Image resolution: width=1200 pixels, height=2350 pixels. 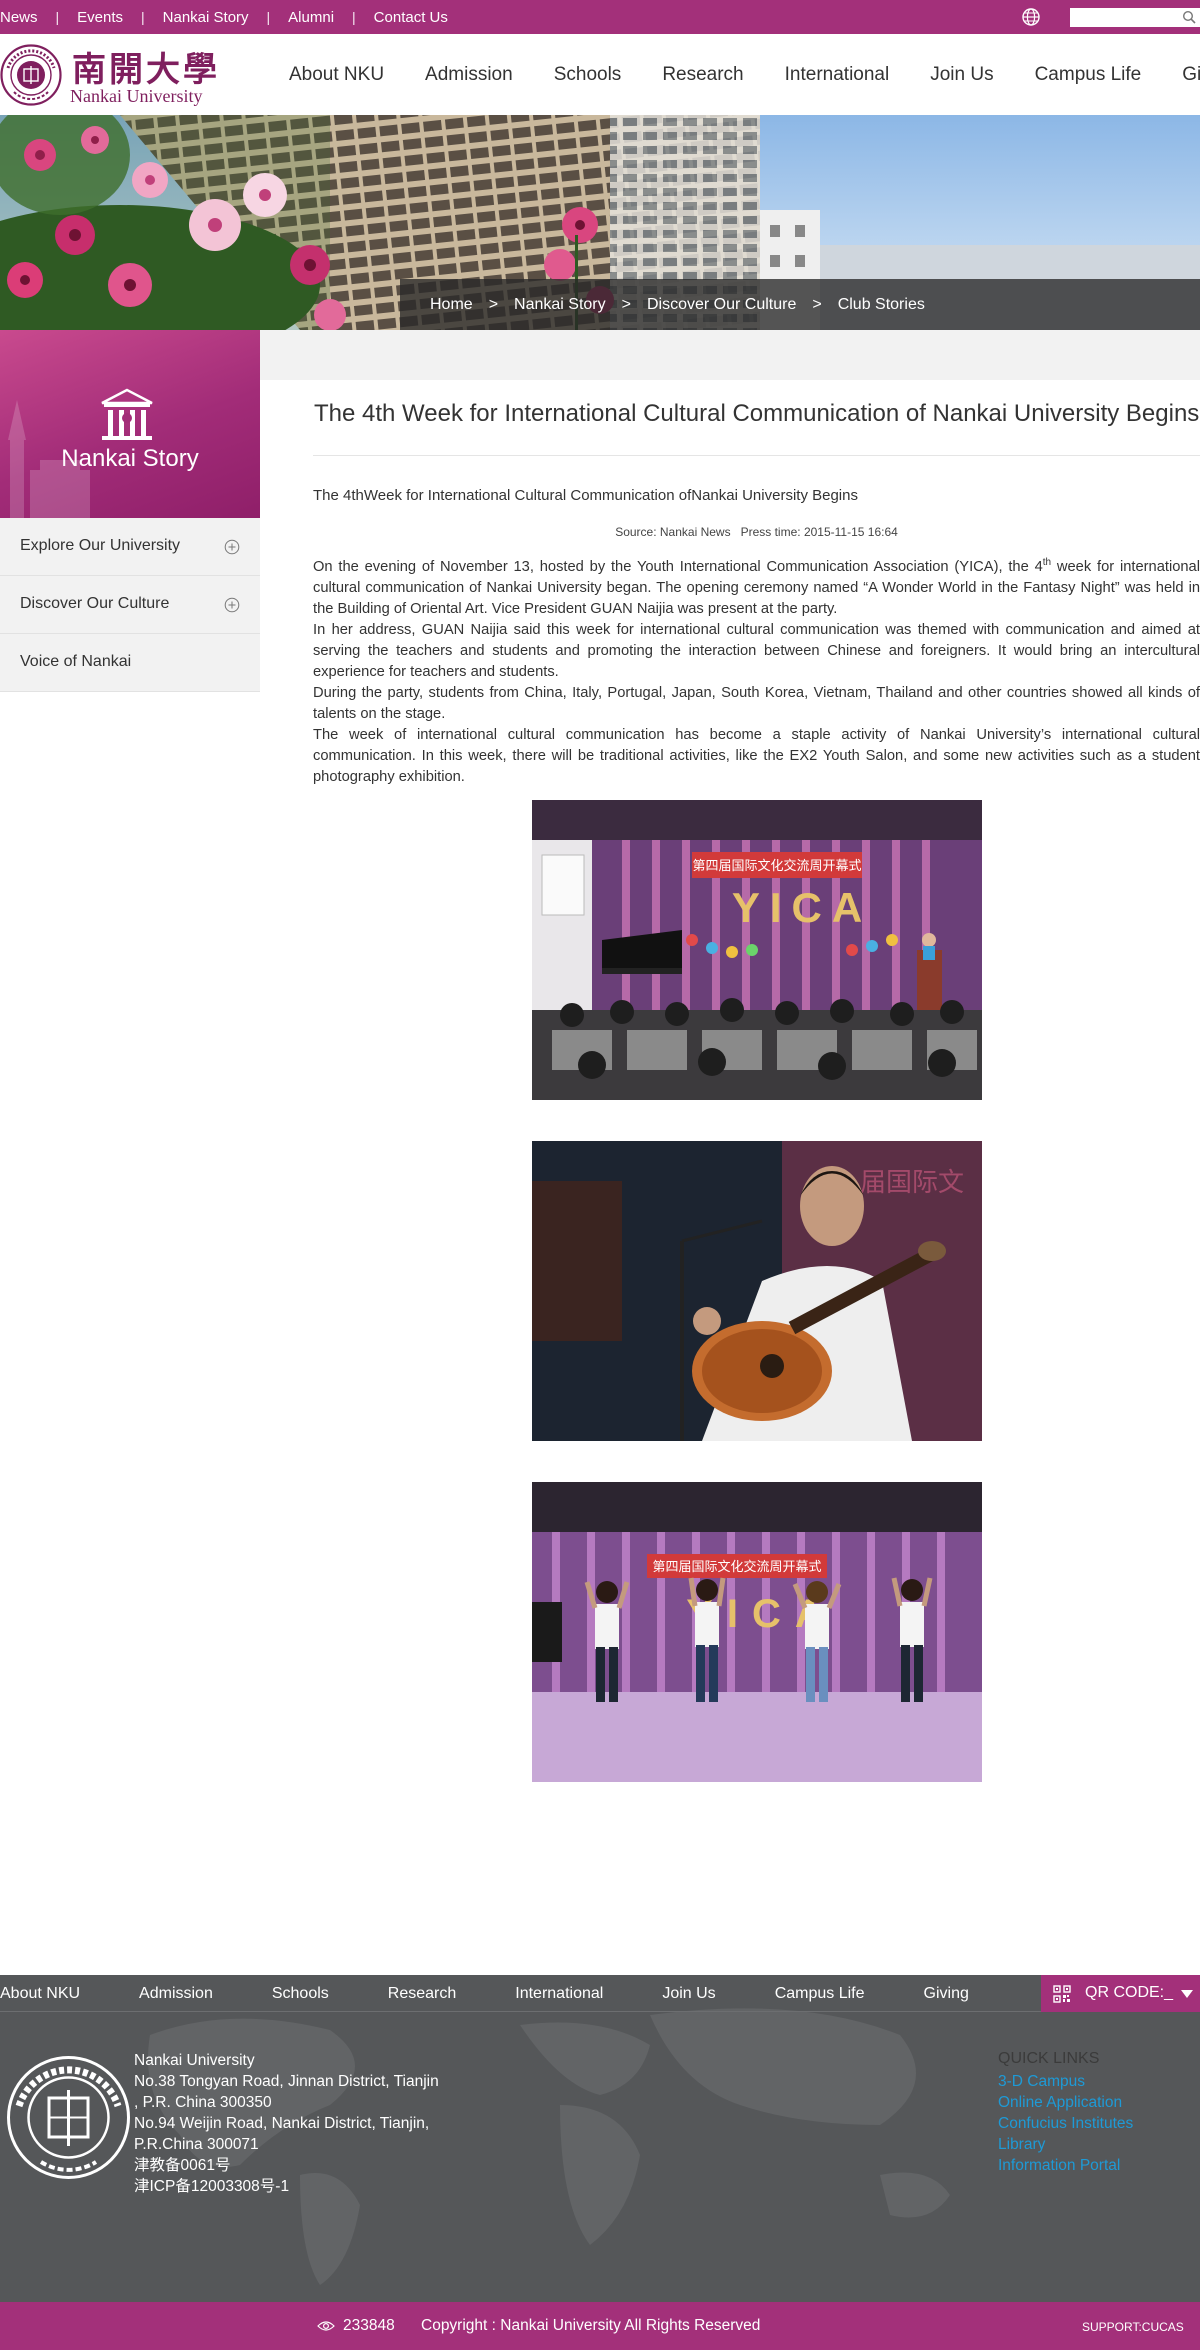 I want to click on sidebar-header: Nankai Story, so click(x=130, y=424).